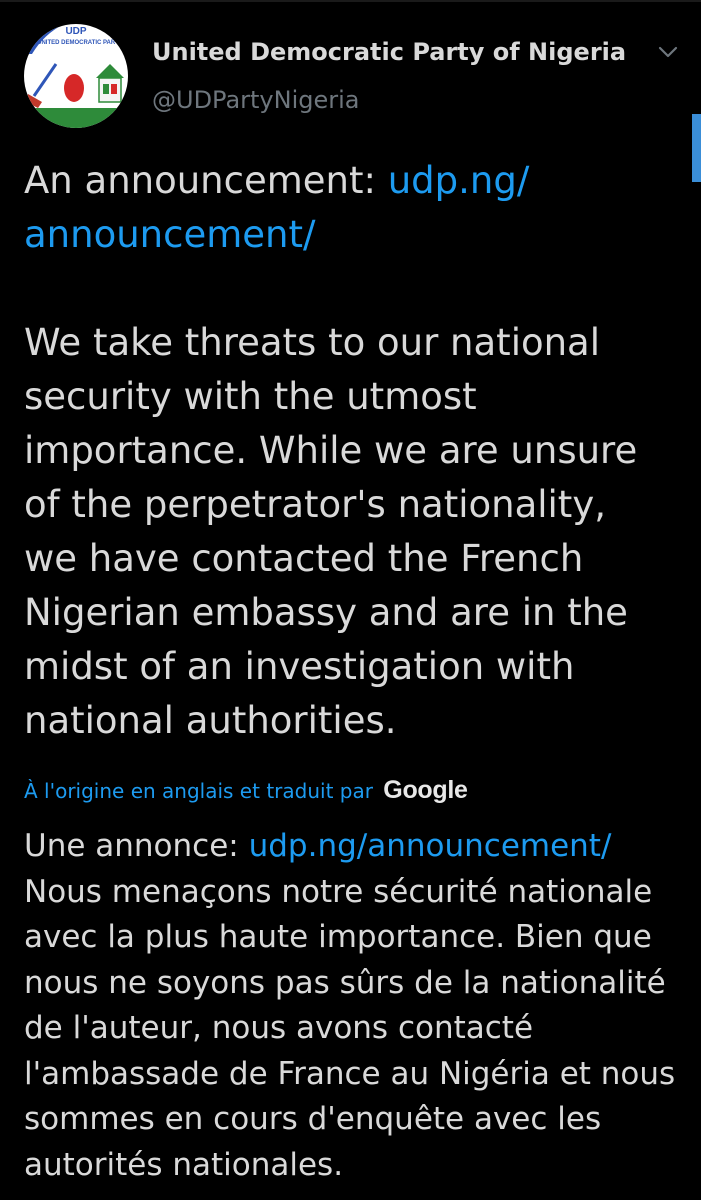 This screenshot has height=1200, width=701. What do you see at coordinates (354, 235) in the screenshot?
I see `tweet-link-line: announcement/` at bounding box center [354, 235].